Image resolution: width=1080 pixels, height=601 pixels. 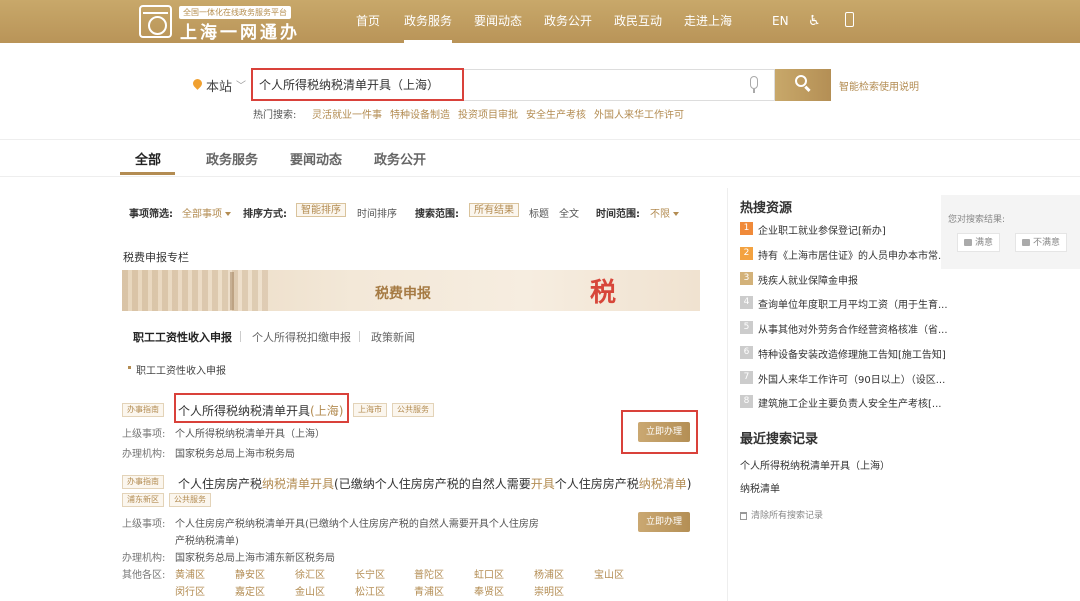 I want to click on district-link: 静安区, so click(x=250, y=573).